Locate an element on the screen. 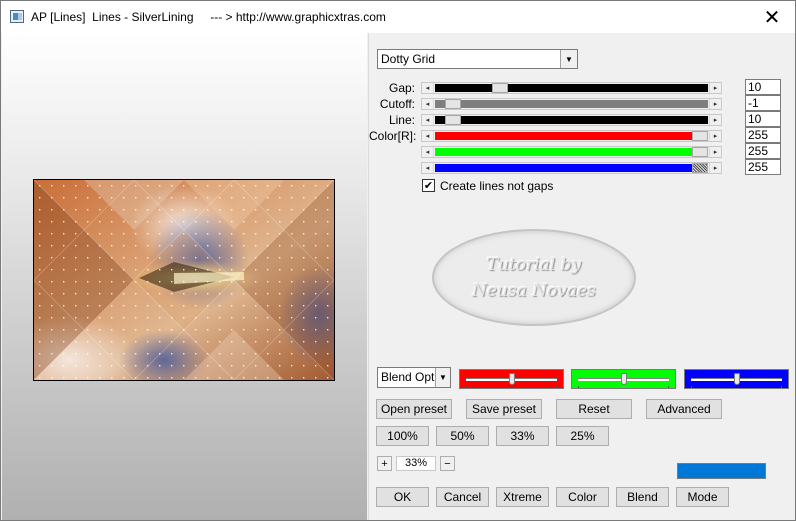 The width and height of the screenshot is (796, 521). color-r-slider-fill is located at coordinates (571, 136).